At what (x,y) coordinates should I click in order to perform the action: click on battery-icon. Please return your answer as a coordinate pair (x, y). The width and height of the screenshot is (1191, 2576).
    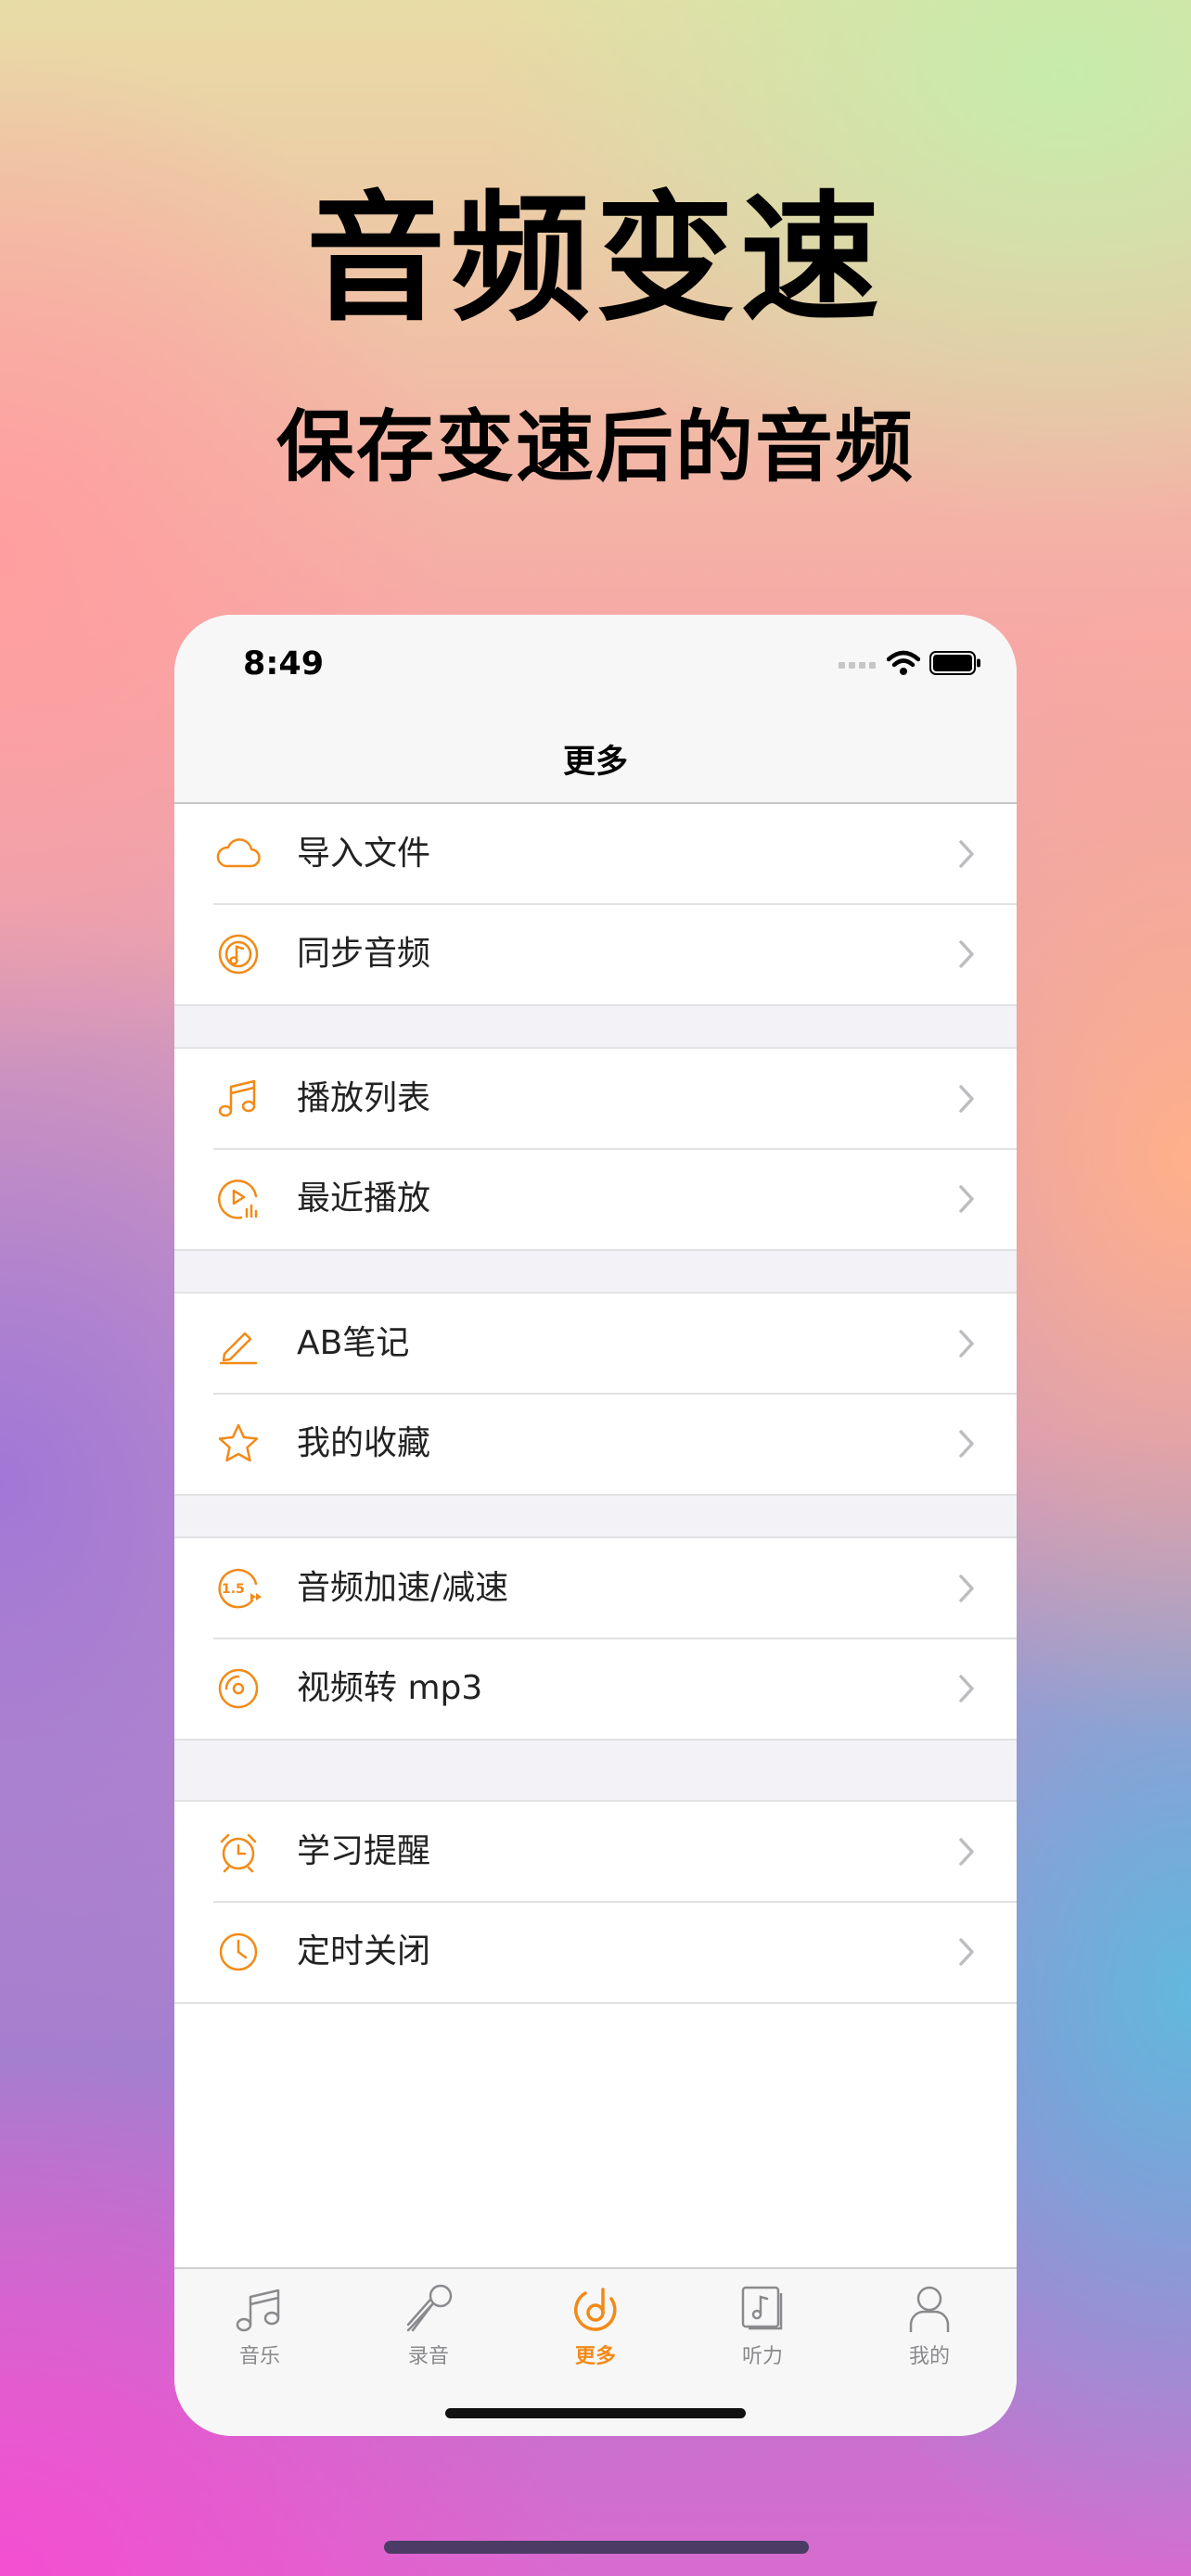
    Looking at the image, I should click on (955, 663).